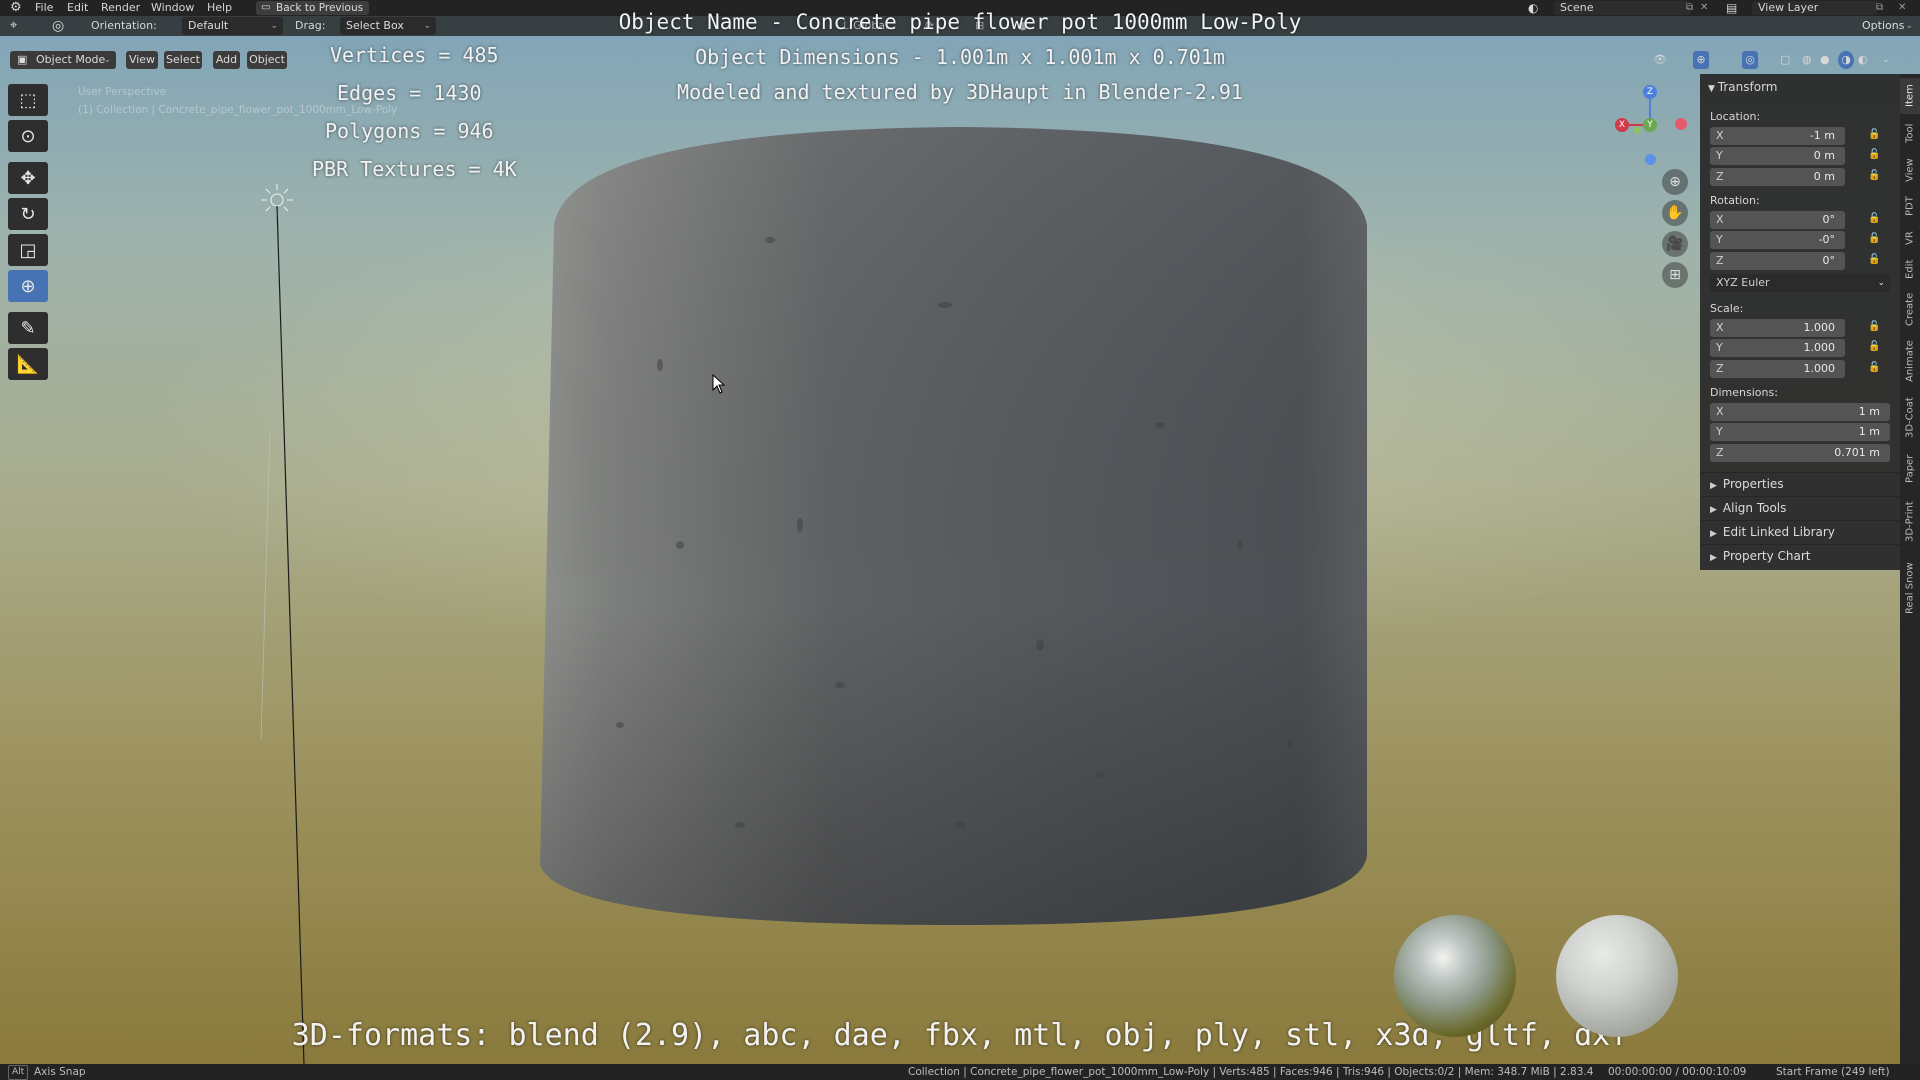 The width and height of the screenshot is (1920, 1080). What do you see at coordinates (1910, 522) in the screenshot?
I see `tab-3d-print: 3D-Print` at bounding box center [1910, 522].